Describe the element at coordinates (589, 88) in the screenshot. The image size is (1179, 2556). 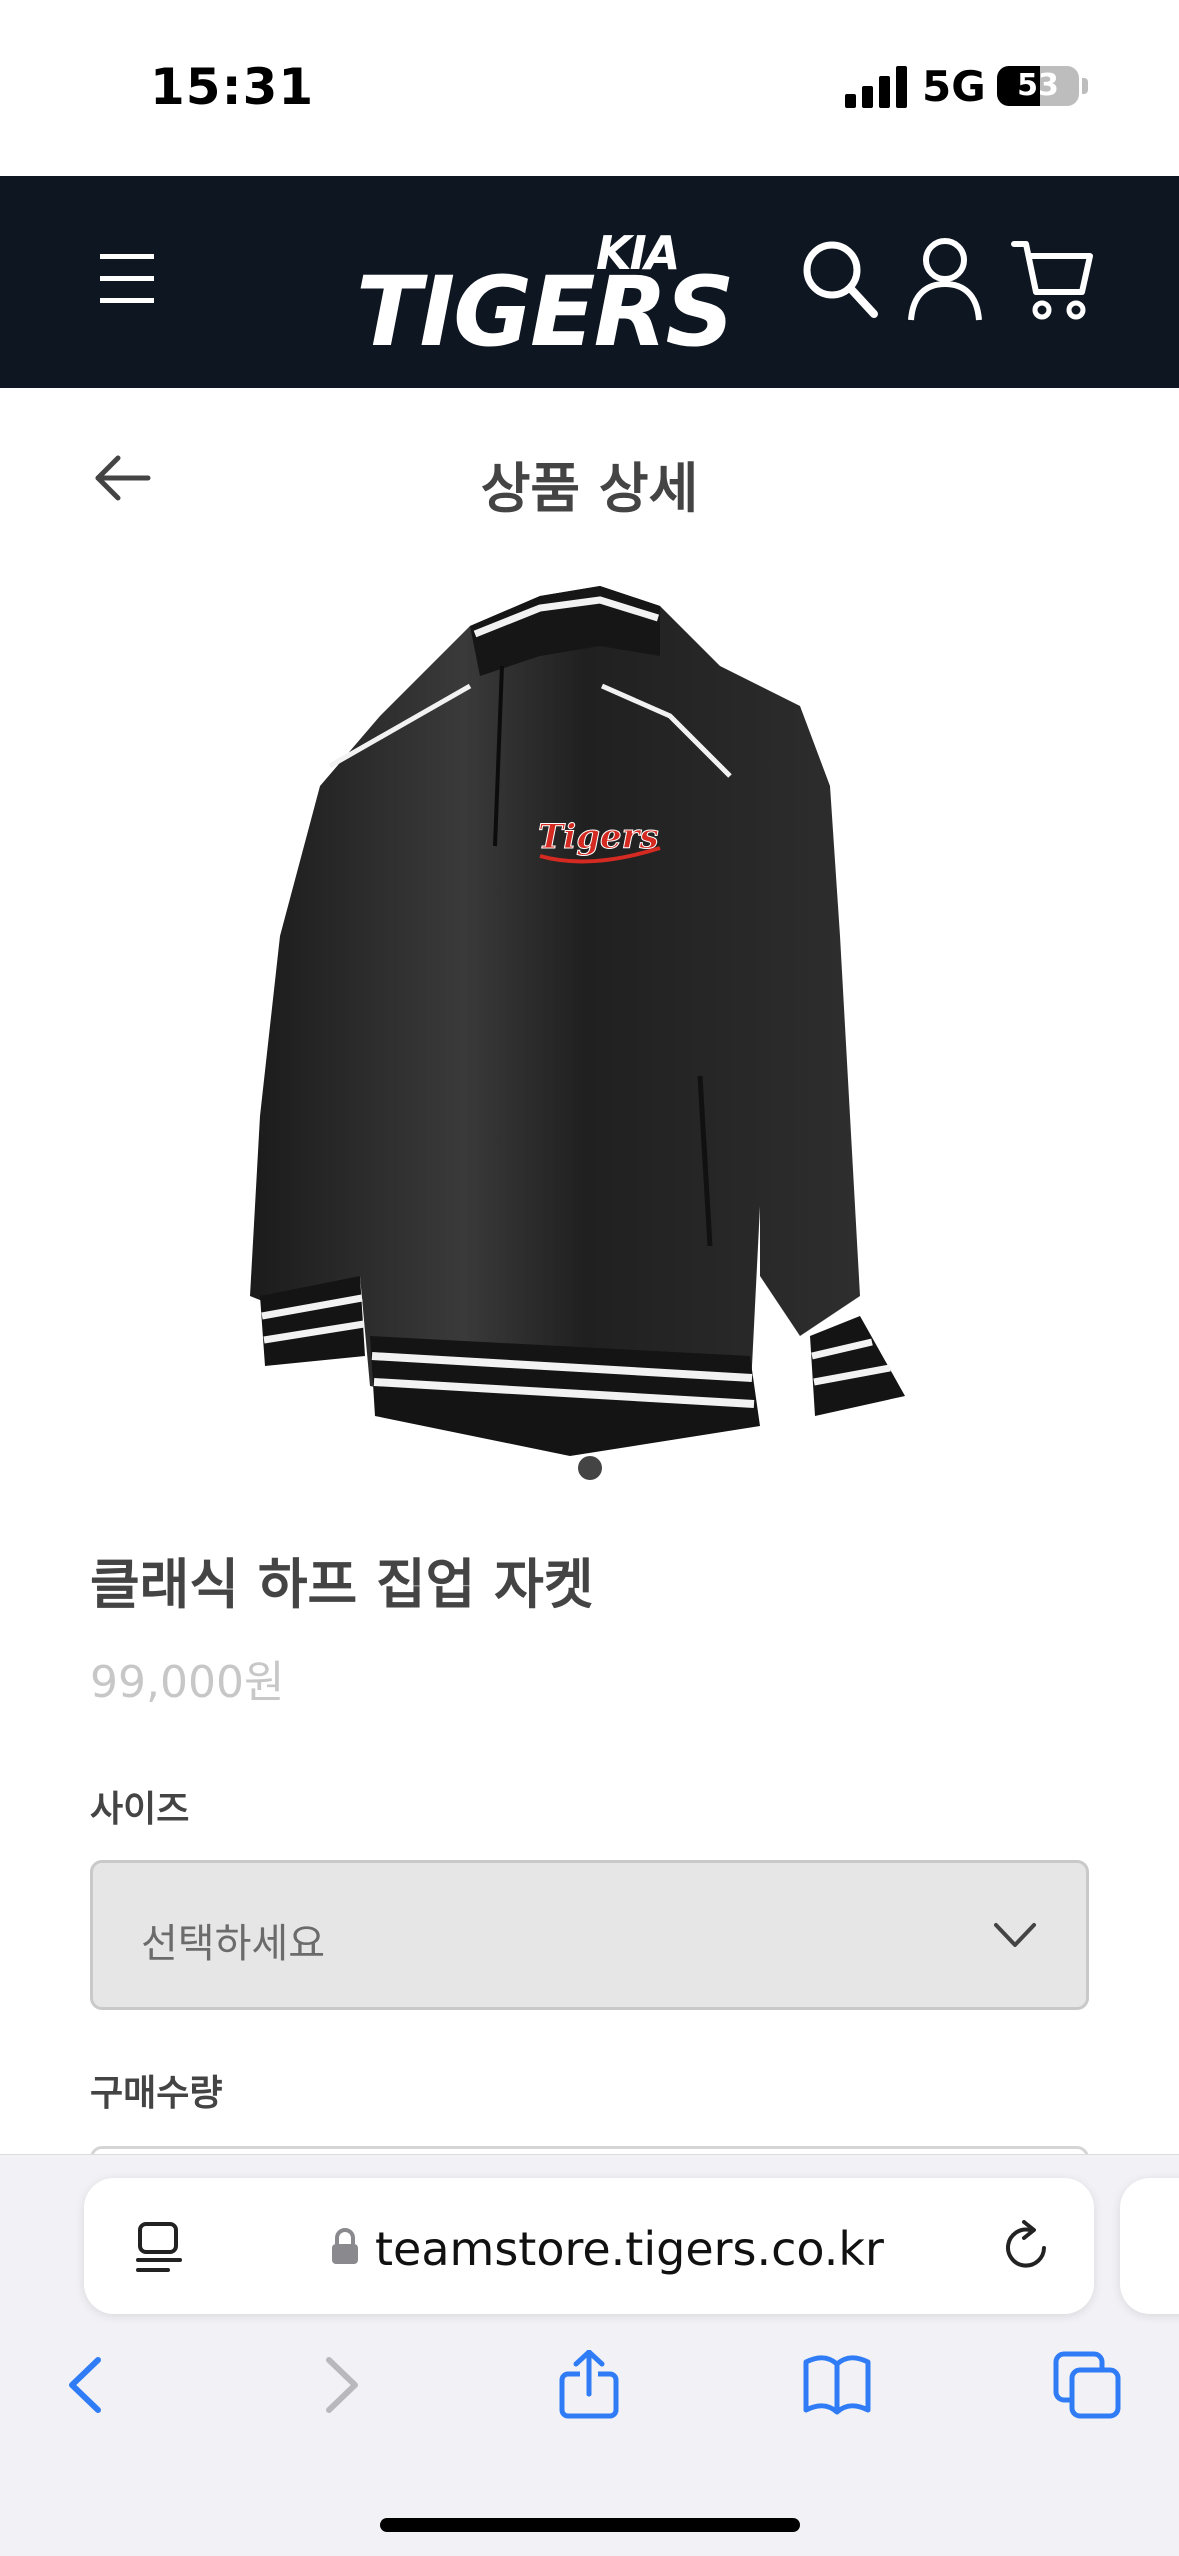
I see `status-bar: 15:31 5G 53` at that location.